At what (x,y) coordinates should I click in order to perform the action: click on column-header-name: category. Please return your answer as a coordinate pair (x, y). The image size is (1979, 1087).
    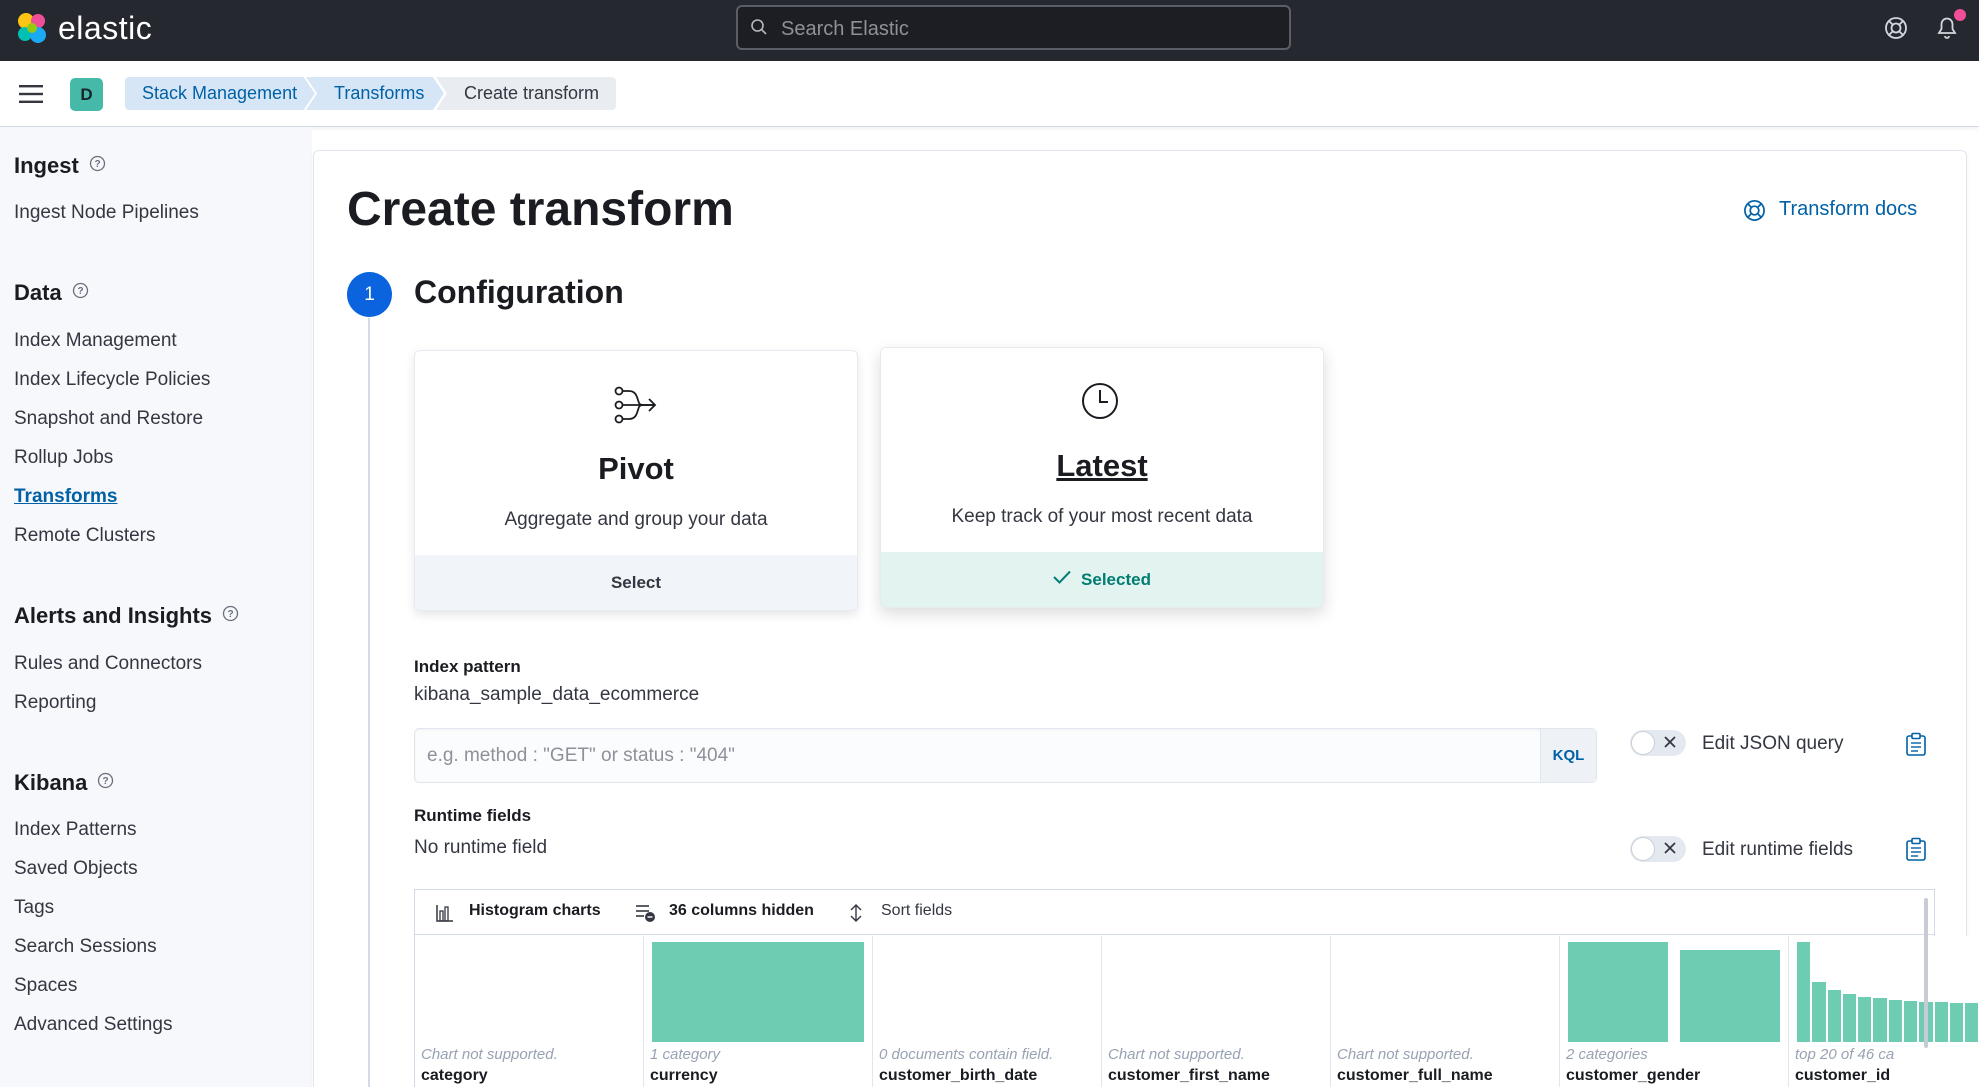
    Looking at the image, I should click on (531, 1076).